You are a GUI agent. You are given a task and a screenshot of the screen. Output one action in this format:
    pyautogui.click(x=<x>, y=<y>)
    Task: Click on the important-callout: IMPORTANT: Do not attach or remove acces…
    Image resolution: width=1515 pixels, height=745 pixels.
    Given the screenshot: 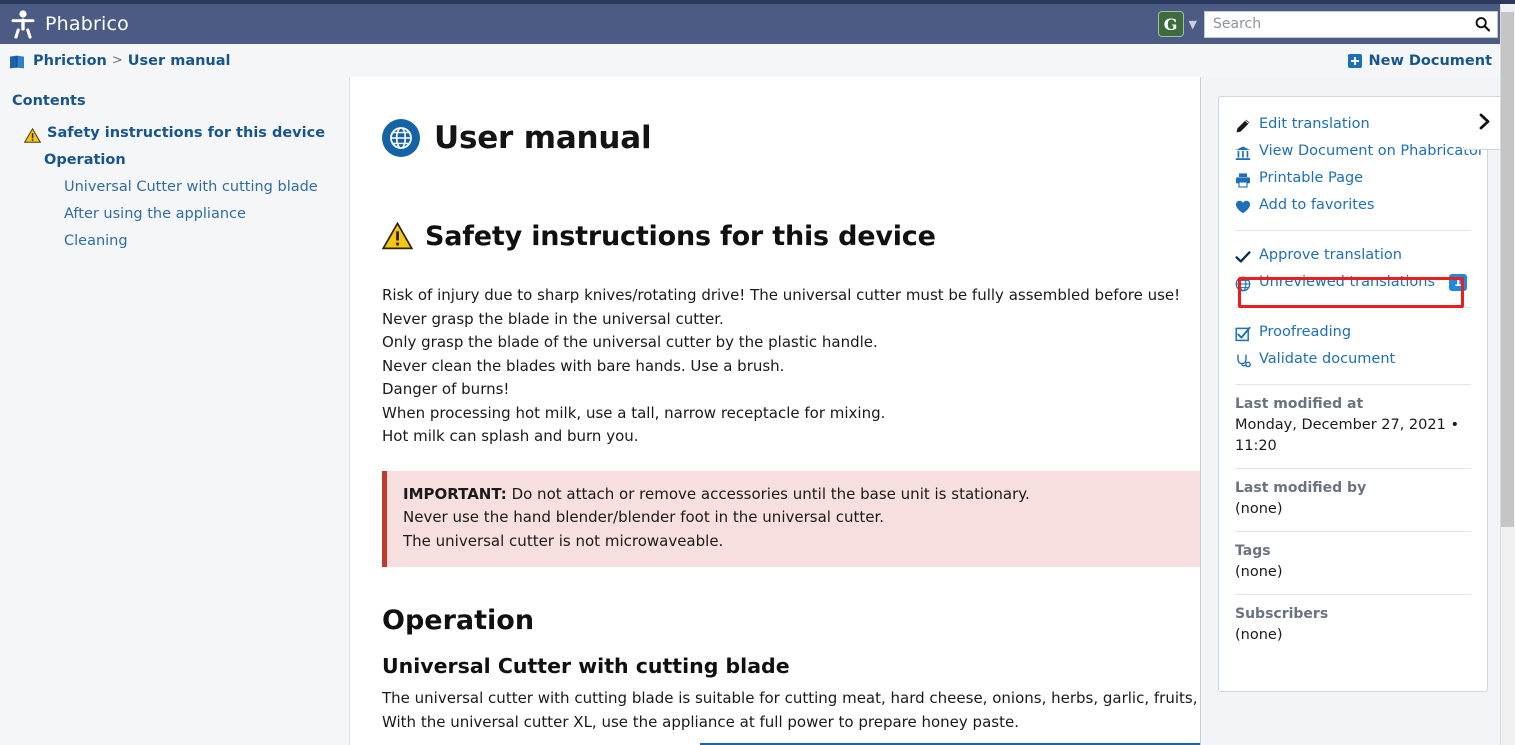 What is the action you would take?
    pyautogui.click(x=791, y=519)
    